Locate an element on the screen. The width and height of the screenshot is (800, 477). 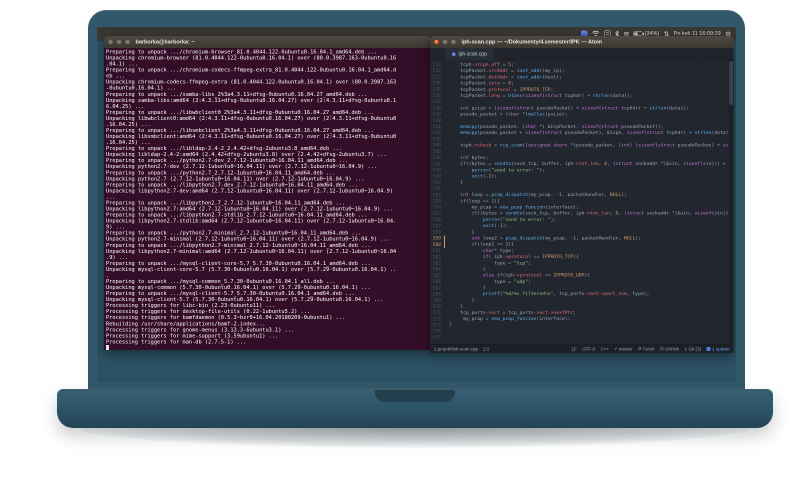
status-encoding: UTF-8 is located at coordinates (588, 348).